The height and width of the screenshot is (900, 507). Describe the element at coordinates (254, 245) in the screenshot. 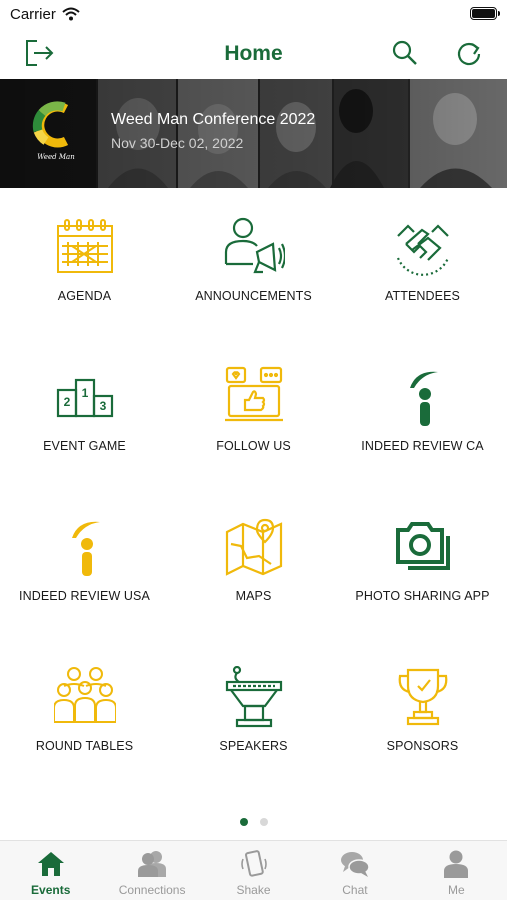

I see `megaphone-person-icon` at that location.